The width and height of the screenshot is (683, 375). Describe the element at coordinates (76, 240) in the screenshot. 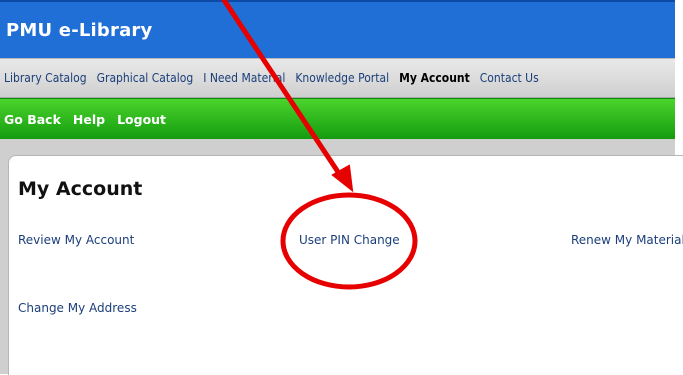

I see `review-my-account-link: Review My Account` at that location.